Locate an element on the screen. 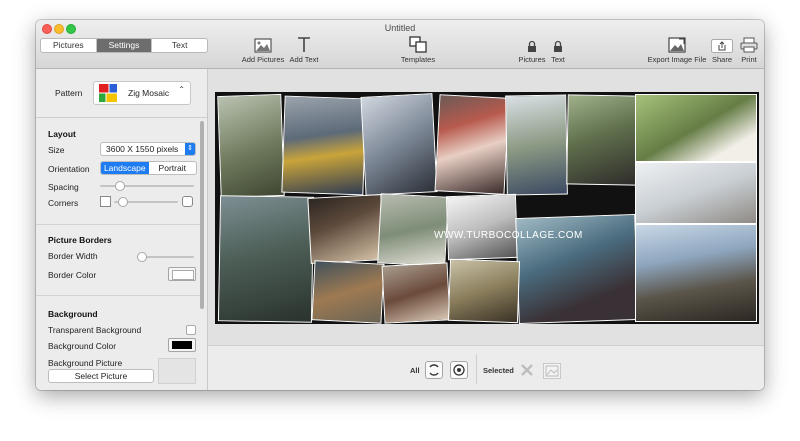 Image resolution: width=800 pixels, height=441 pixels. add-pictures-label: Add Pictures is located at coordinates (263, 59).